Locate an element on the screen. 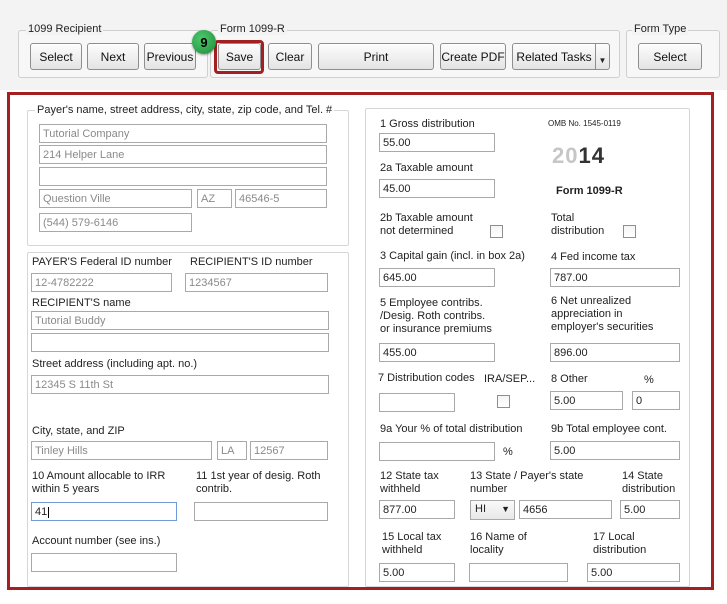  box13-state-select: HI ▼ is located at coordinates (492, 510).